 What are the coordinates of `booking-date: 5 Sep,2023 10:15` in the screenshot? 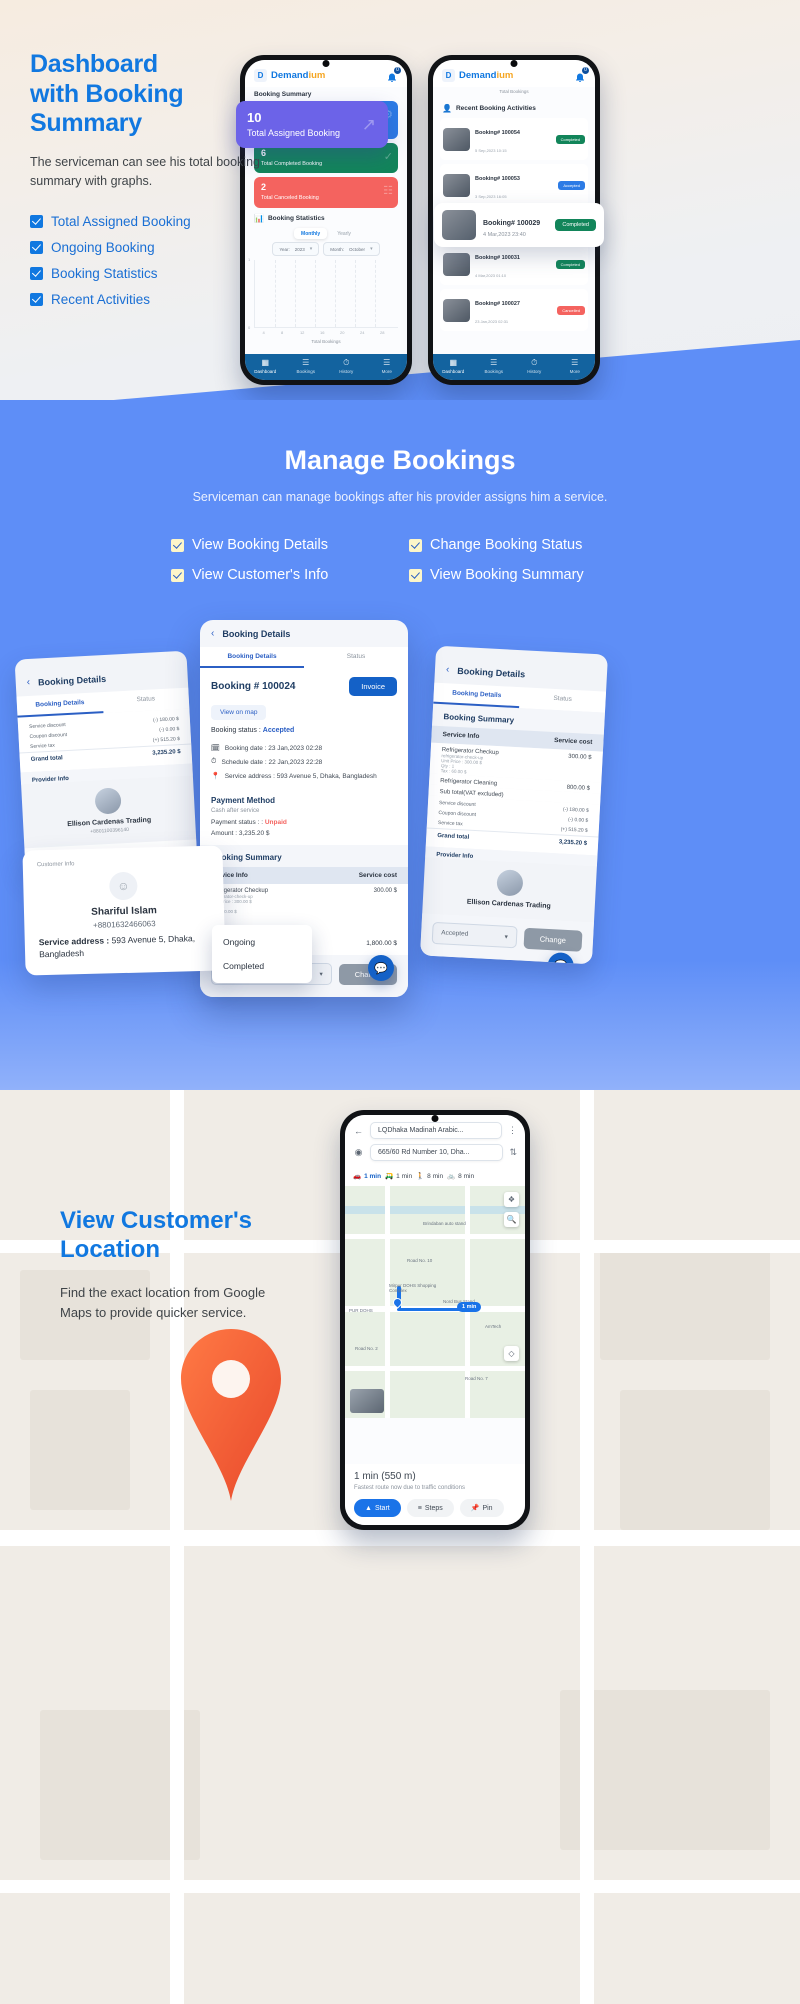 It's located at (491, 150).